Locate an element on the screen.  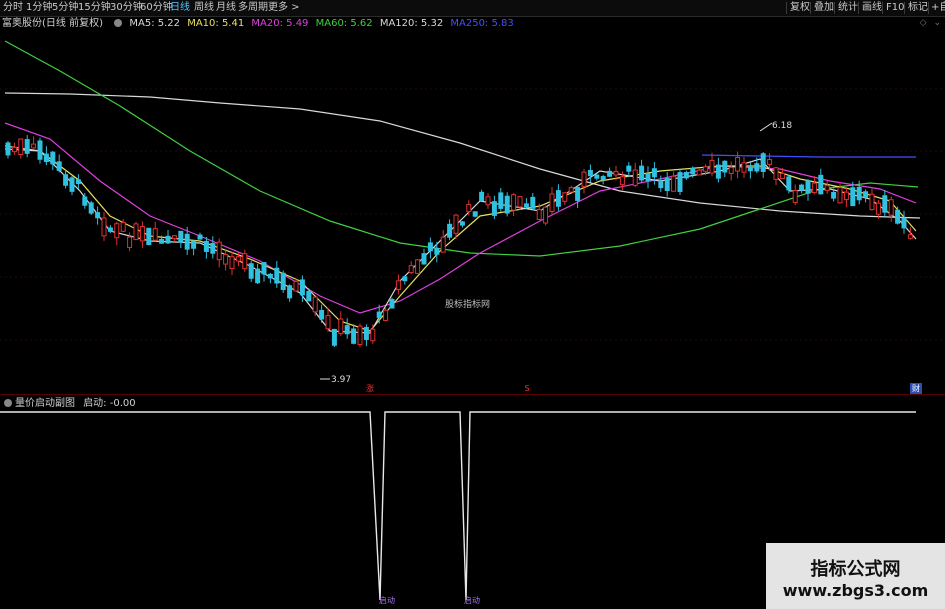
indicator-name: 量价启动副图 is located at coordinates (45, 403).